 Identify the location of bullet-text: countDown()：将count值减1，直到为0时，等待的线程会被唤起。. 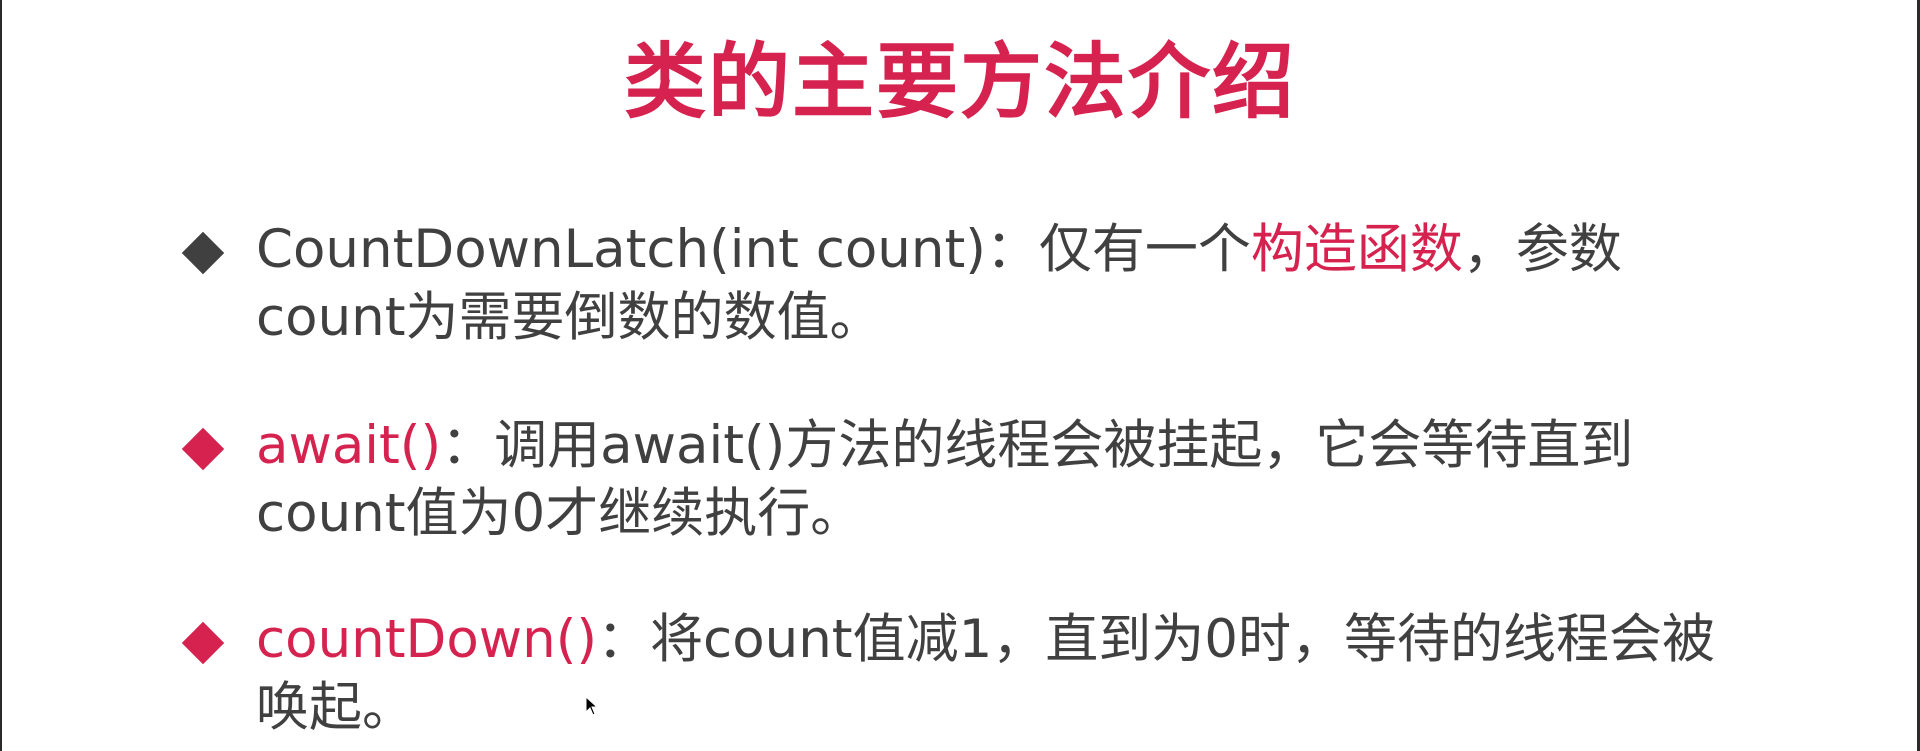
(1011, 674).